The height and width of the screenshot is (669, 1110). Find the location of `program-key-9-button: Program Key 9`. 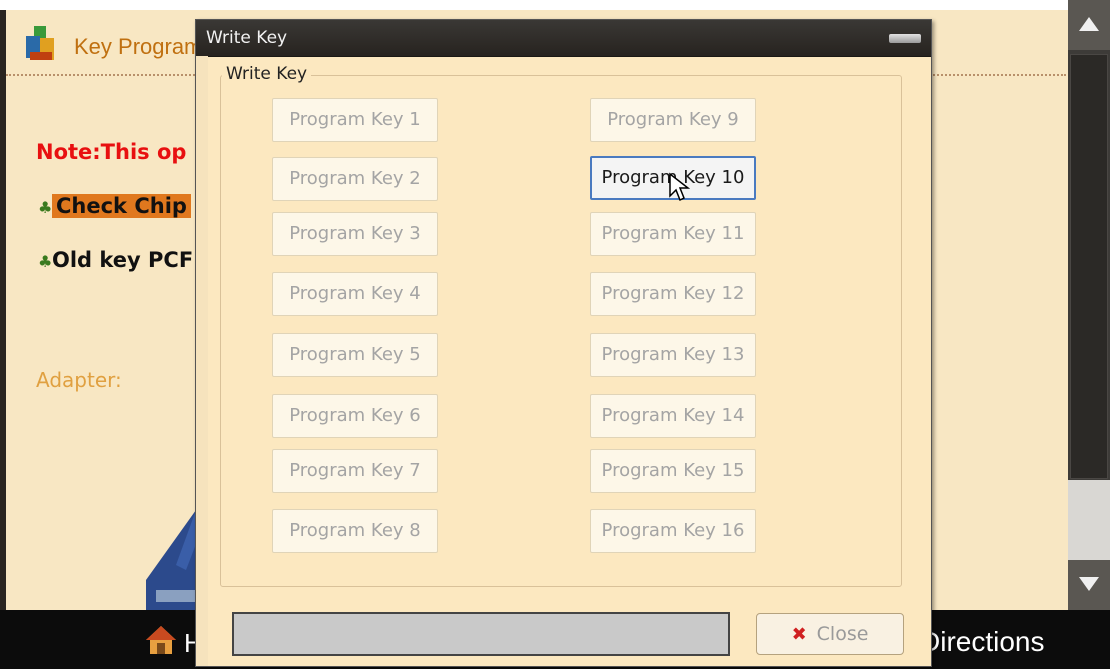

program-key-9-button: Program Key 9 is located at coordinates (673, 120).